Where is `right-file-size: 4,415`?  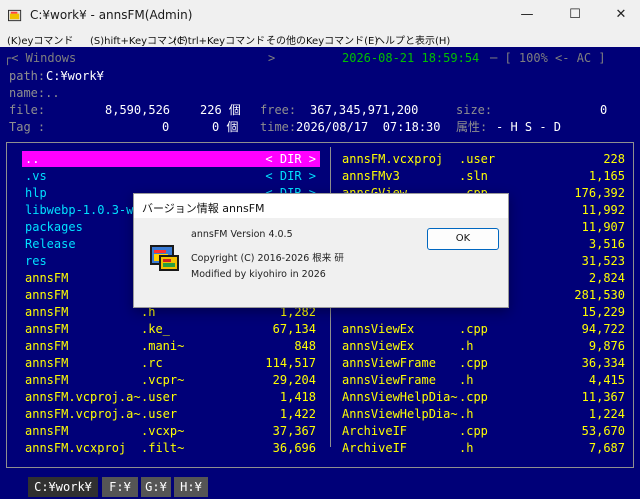 right-file-size: 4,415 is located at coordinates (606, 380).